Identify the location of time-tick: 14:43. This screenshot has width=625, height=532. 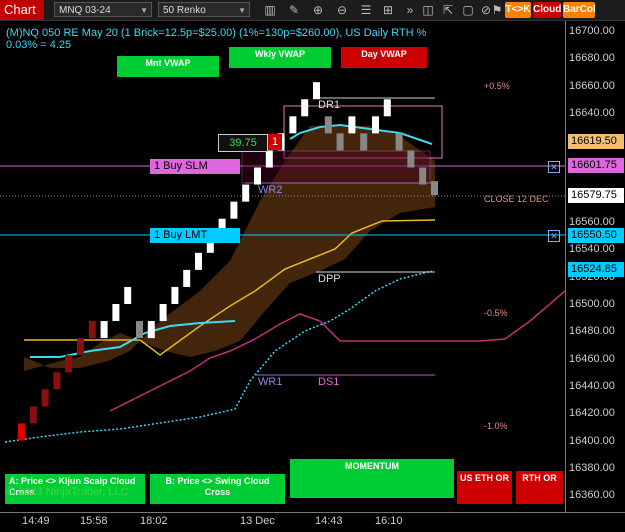
(329, 521).